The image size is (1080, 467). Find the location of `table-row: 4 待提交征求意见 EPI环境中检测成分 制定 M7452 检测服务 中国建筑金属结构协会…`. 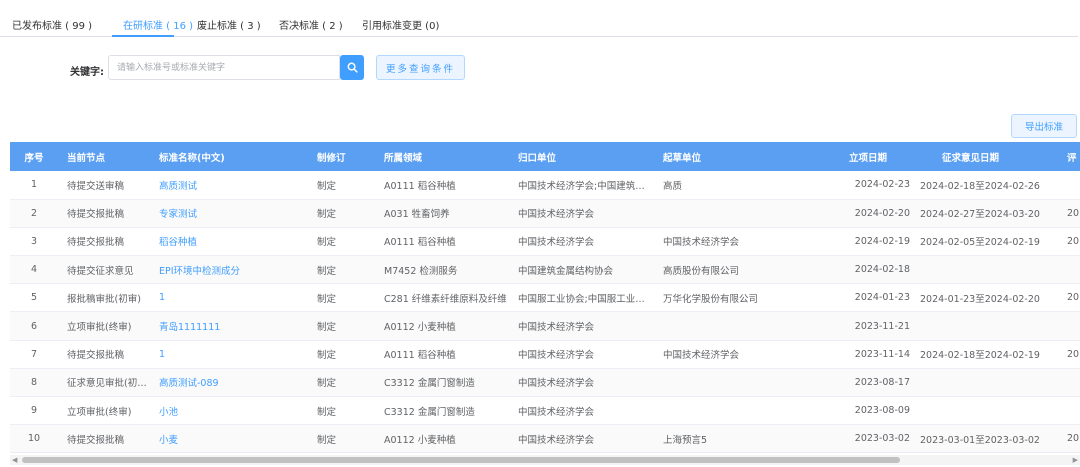

table-row: 4 待提交征求意见 EPI环境中检测成分 制定 M7452 检测服务 中国建筑金属结构协会… is located at coordinates (545, 269).